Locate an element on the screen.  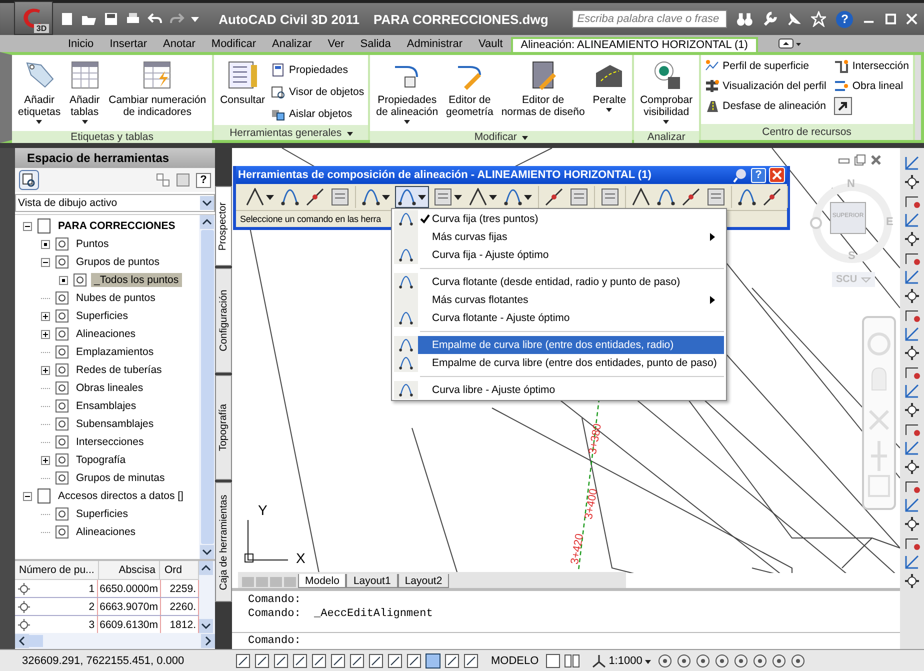
binoculars-icon is located at coordinates (745, 19).